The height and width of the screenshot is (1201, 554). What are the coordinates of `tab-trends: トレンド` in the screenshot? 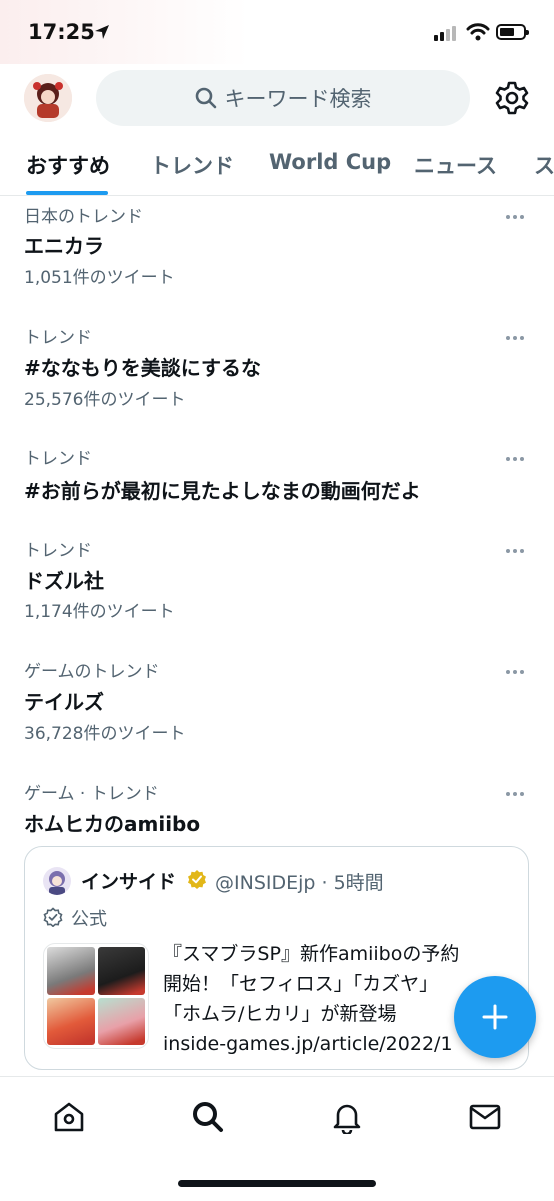 It's located at (192, 165).